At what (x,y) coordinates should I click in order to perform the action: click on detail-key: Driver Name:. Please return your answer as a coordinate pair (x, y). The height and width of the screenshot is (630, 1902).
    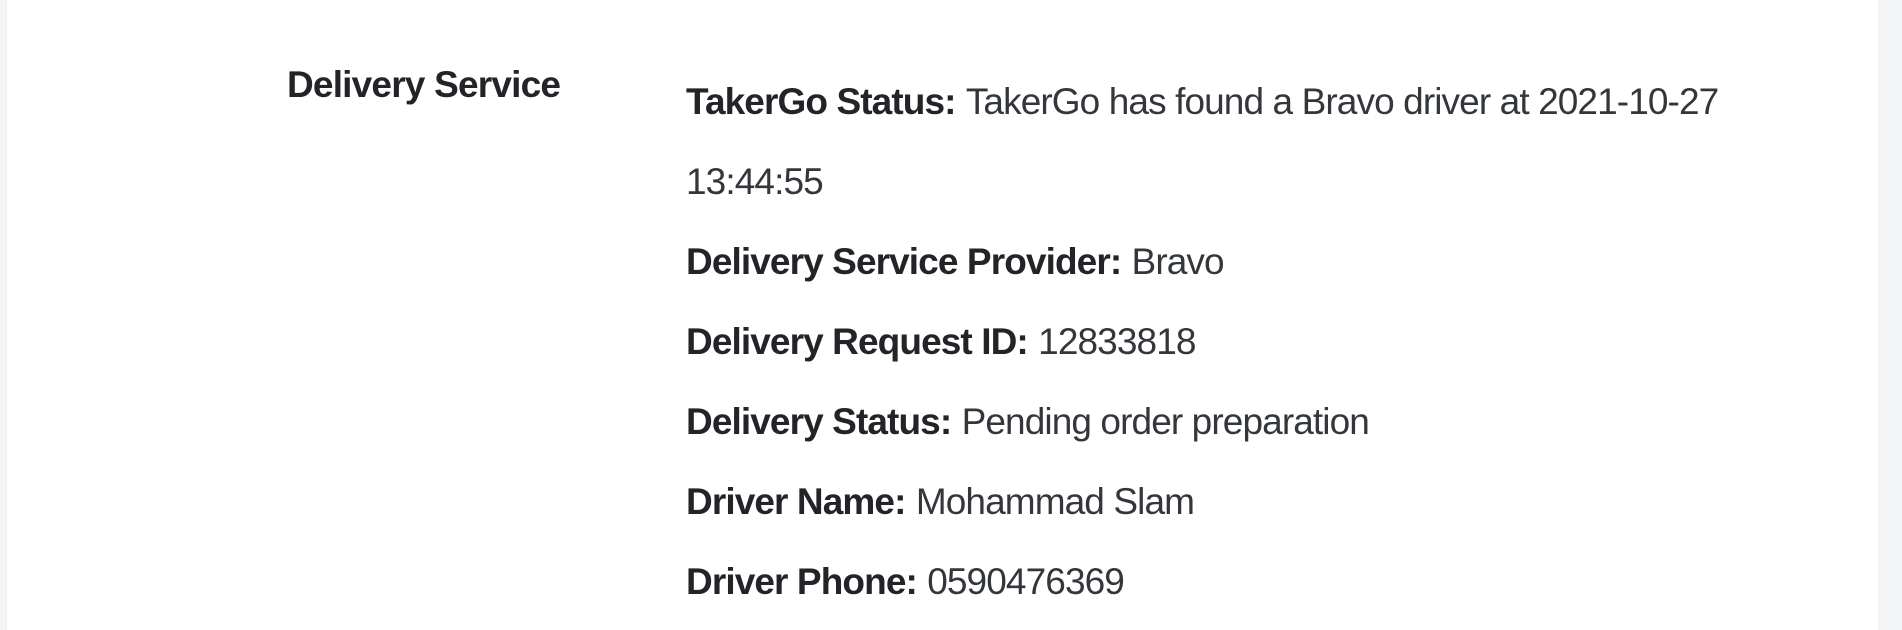
    Looking at the image, I should click on (796, 501).